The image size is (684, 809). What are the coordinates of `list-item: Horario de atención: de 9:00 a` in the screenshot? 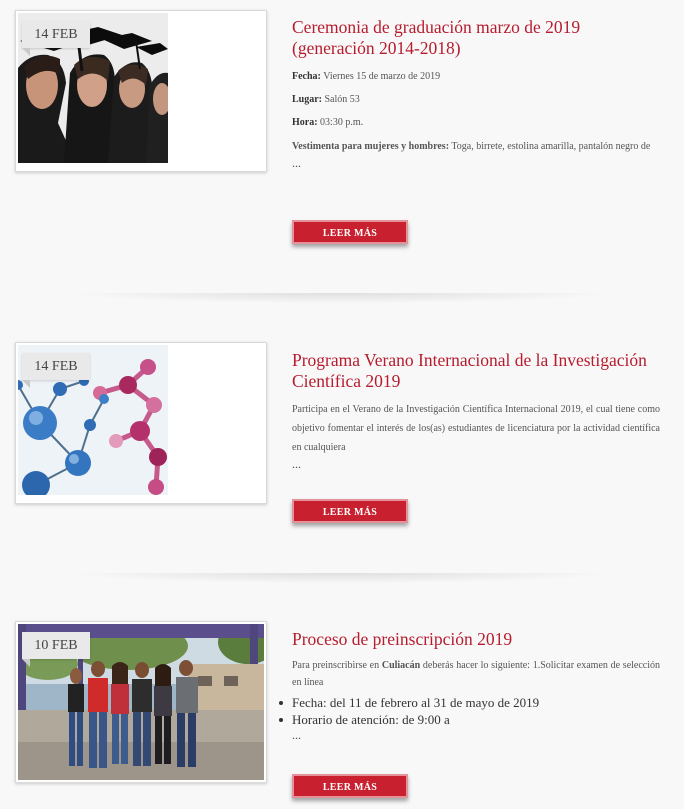 It's located at (469, 719).